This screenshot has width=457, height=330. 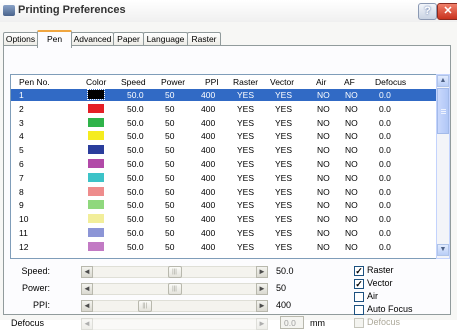 I want to click on table-row: 12 50.0 50 400 YES YES NO NO 0.0, so click(x=223, y=247).